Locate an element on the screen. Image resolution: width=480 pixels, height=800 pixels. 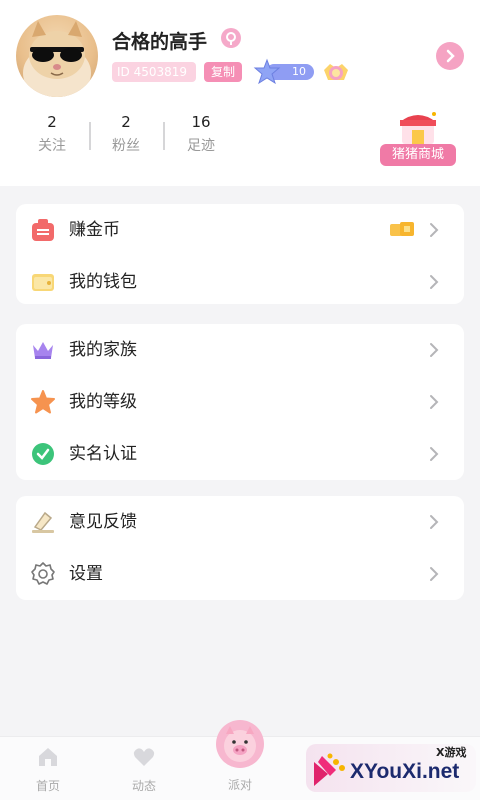
menu-card-support: 意见反馈 设置 is located at coordinates (240, 548).